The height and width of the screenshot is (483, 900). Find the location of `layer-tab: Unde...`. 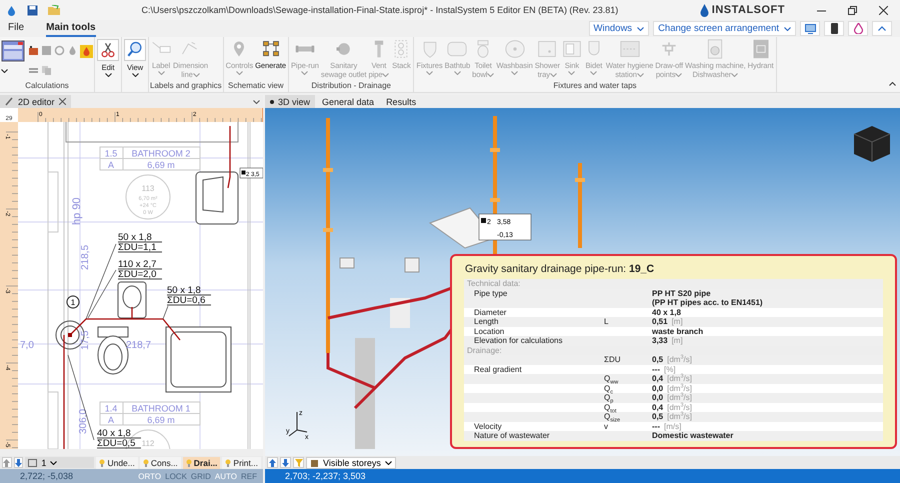

layer-tab: Unde... is located at coordinates (117, 462).